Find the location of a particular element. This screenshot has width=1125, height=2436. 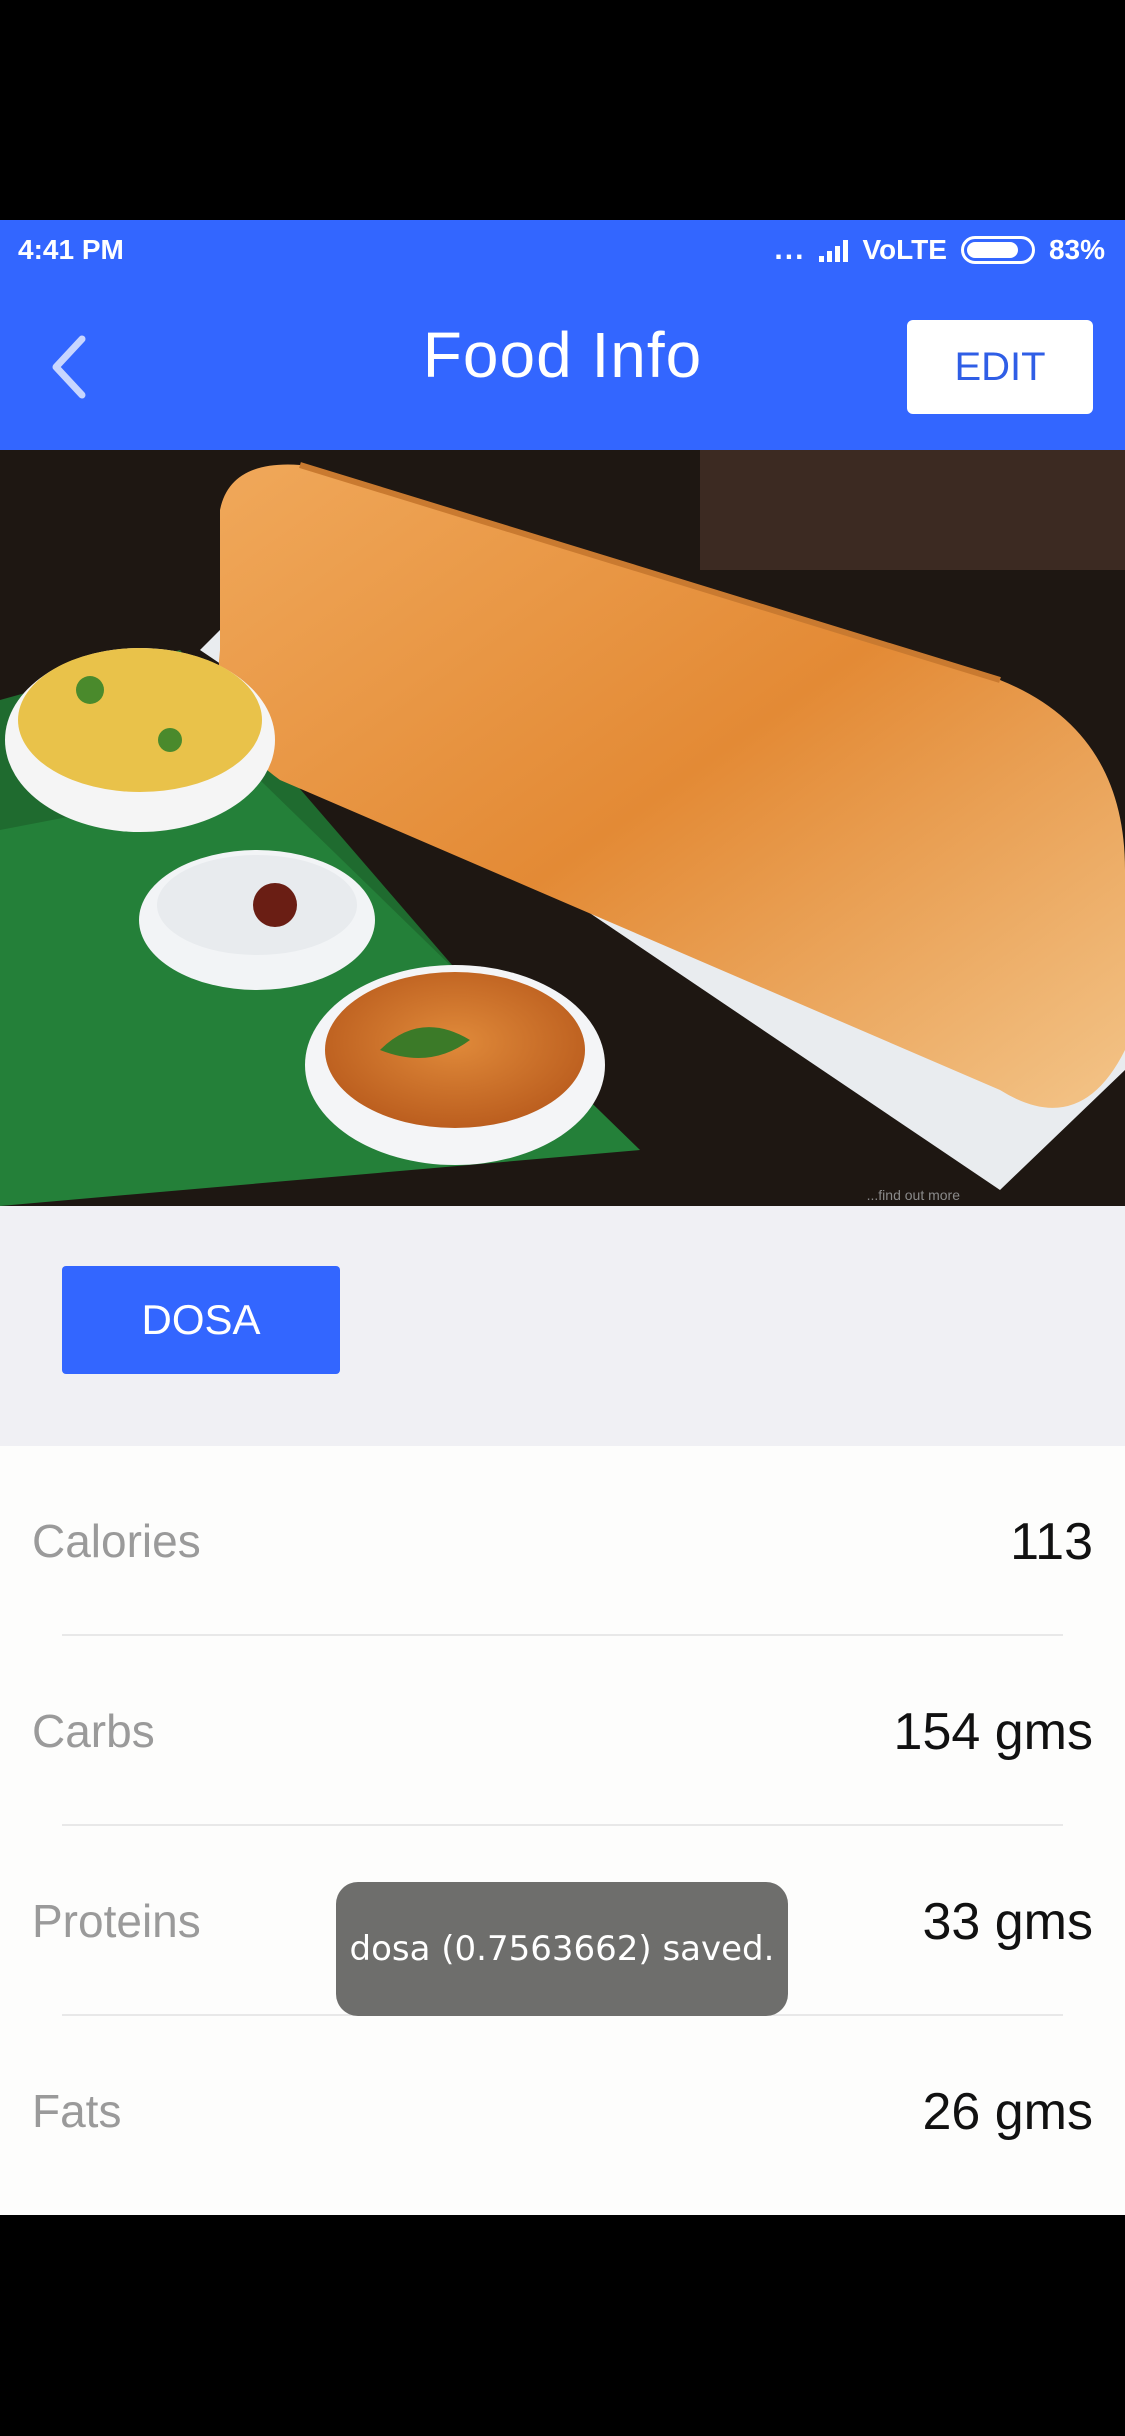

nutrition-label: Fats is located at coordinates (77, 2111).